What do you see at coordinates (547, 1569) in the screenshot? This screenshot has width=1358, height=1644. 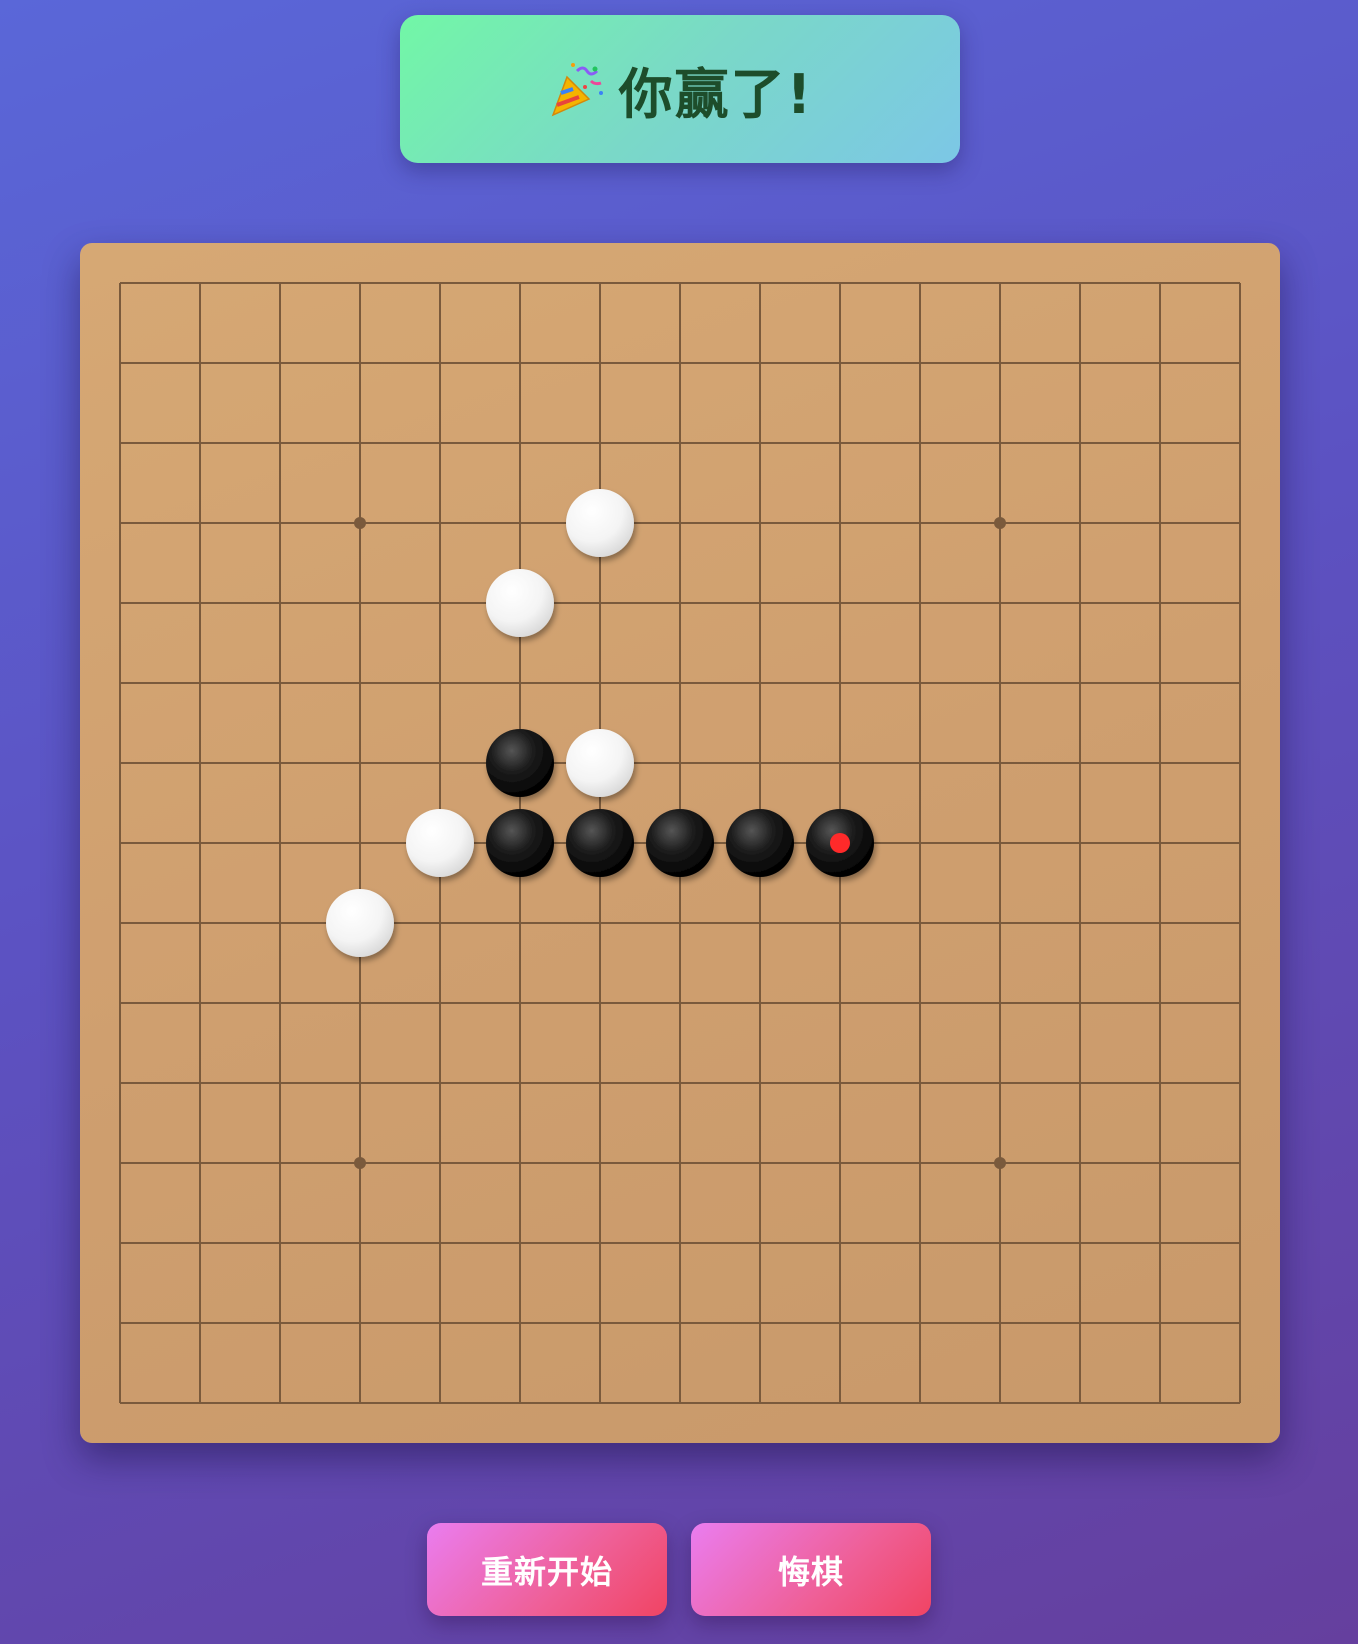 I see `restart-button: 重新开始` at bounding box center [547, 1569].